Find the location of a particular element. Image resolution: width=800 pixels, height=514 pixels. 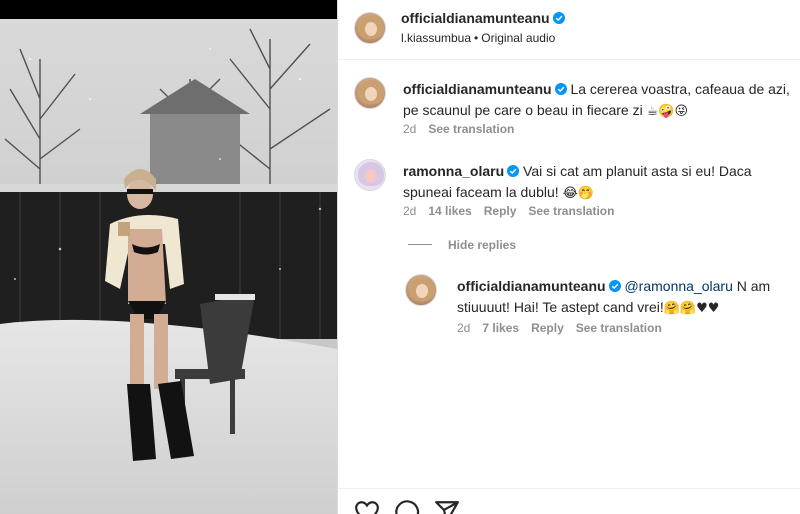

comment-username: ramonna_olaru is located at coordinates (453, 171).